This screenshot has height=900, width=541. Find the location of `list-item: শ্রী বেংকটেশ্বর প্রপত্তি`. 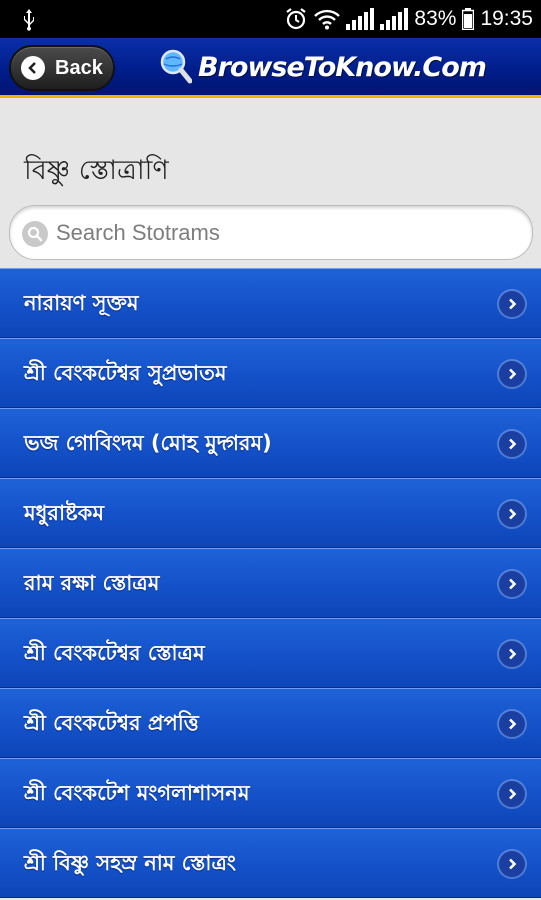

list-item: শ্রী বেংকটেশ্বর প্রপত্তি is located at coordinates (270, 723).